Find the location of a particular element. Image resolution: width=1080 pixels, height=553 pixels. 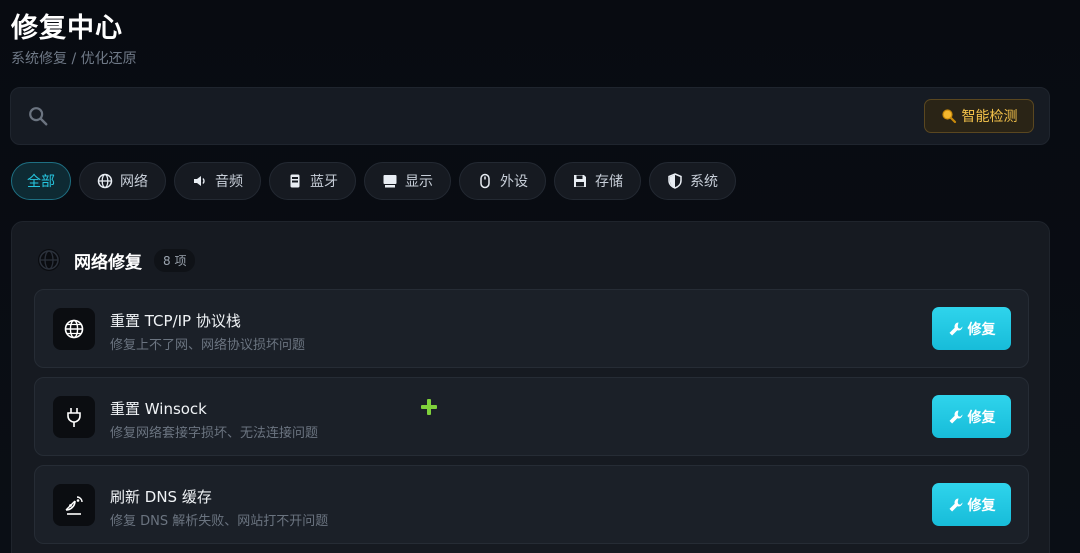

monitor-icon is located at coordinates (390, 181).